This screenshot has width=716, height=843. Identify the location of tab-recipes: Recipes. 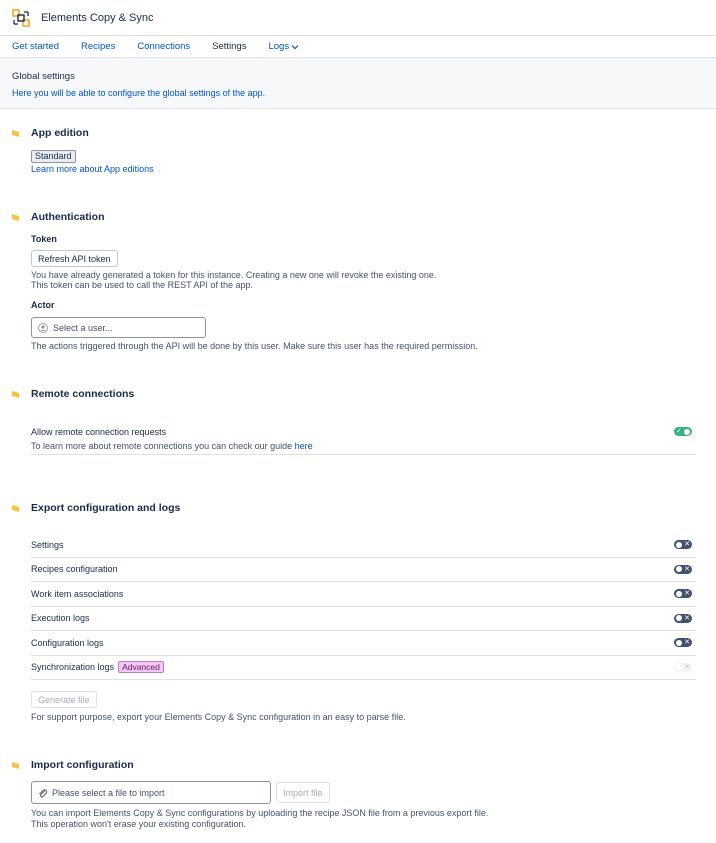
(98, 46).